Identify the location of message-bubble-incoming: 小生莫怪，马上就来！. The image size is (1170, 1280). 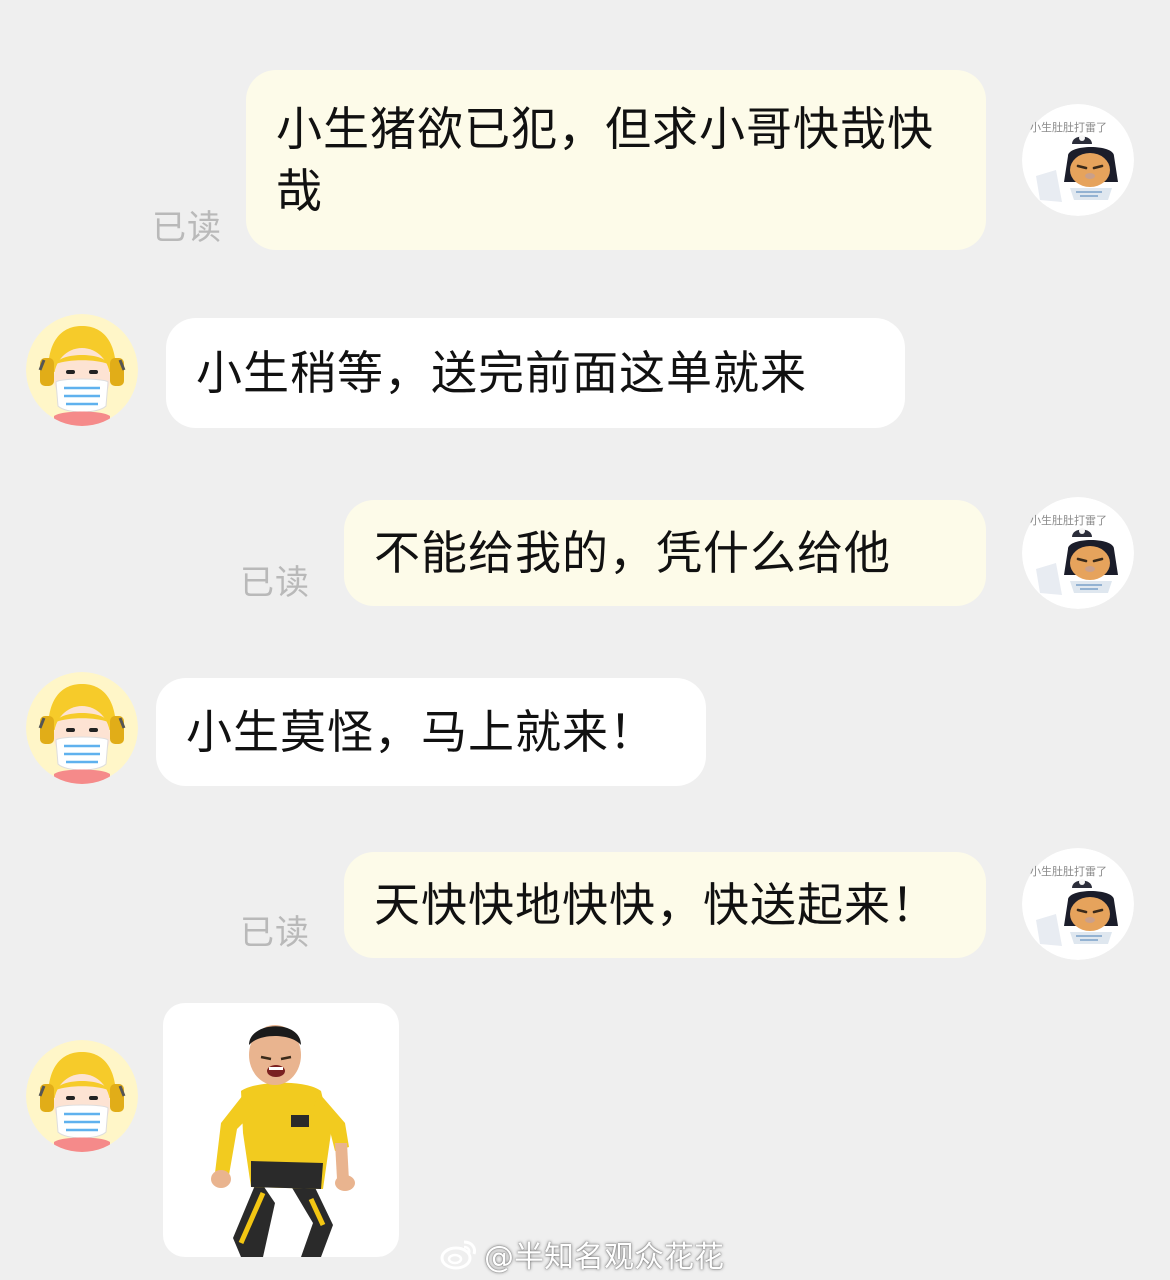
(431, 732).